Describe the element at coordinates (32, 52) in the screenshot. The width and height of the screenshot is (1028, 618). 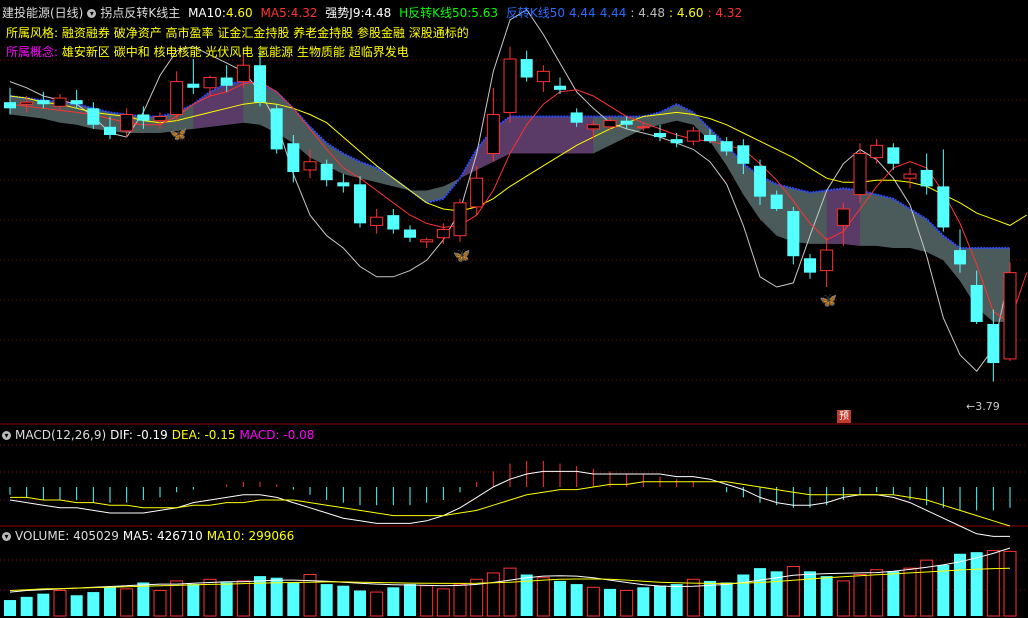
I see `concept-label: 所属概念:` at that location.